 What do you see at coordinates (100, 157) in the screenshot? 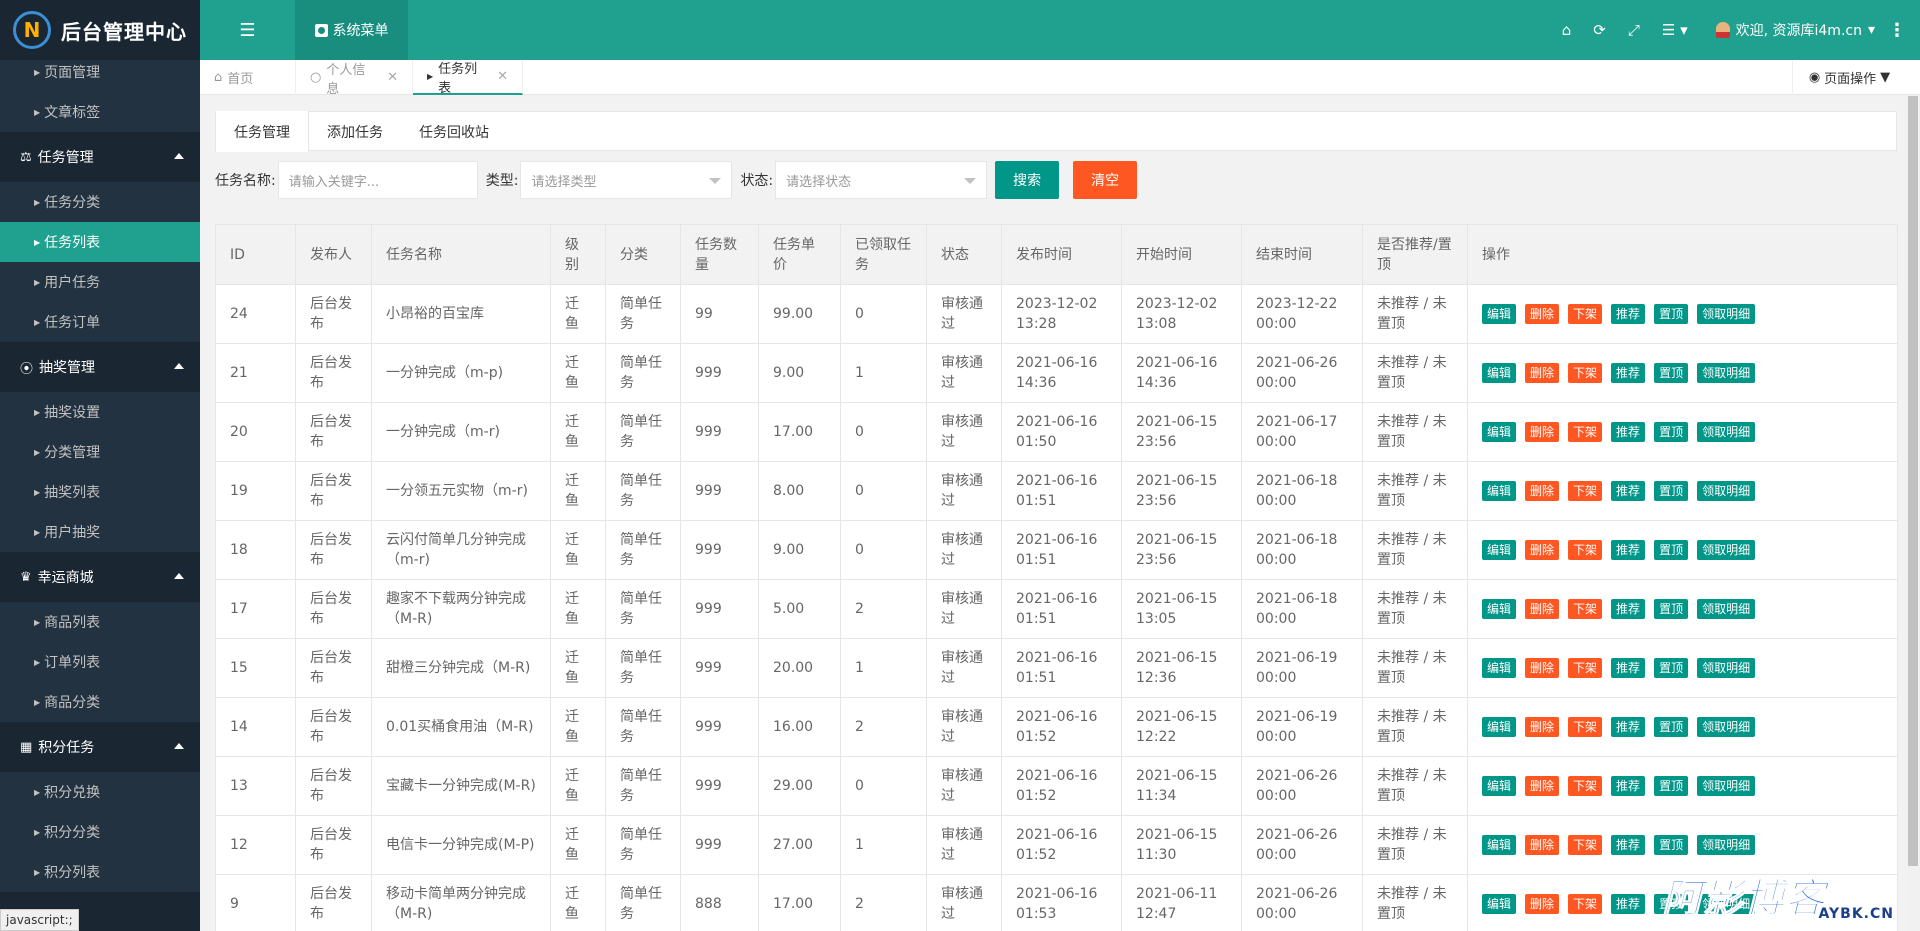
I see `sidebar-group: ⚖ 任务管理` at bounding box center [100, 157].